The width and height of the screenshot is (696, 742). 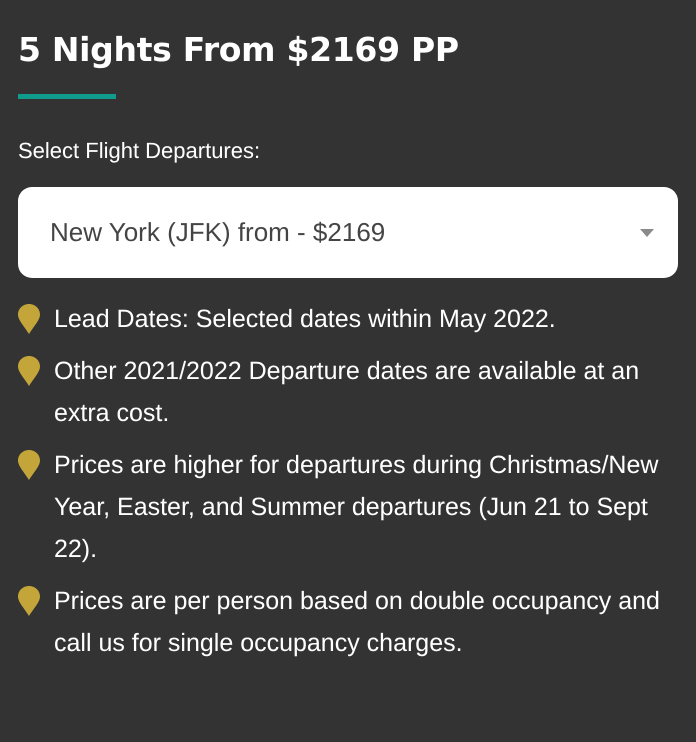 What do you see at coordinates (239, 50) in the screenshot?
I see `price-heading: 5 Nights From $2169 PP` at bounding box center [239, 50].